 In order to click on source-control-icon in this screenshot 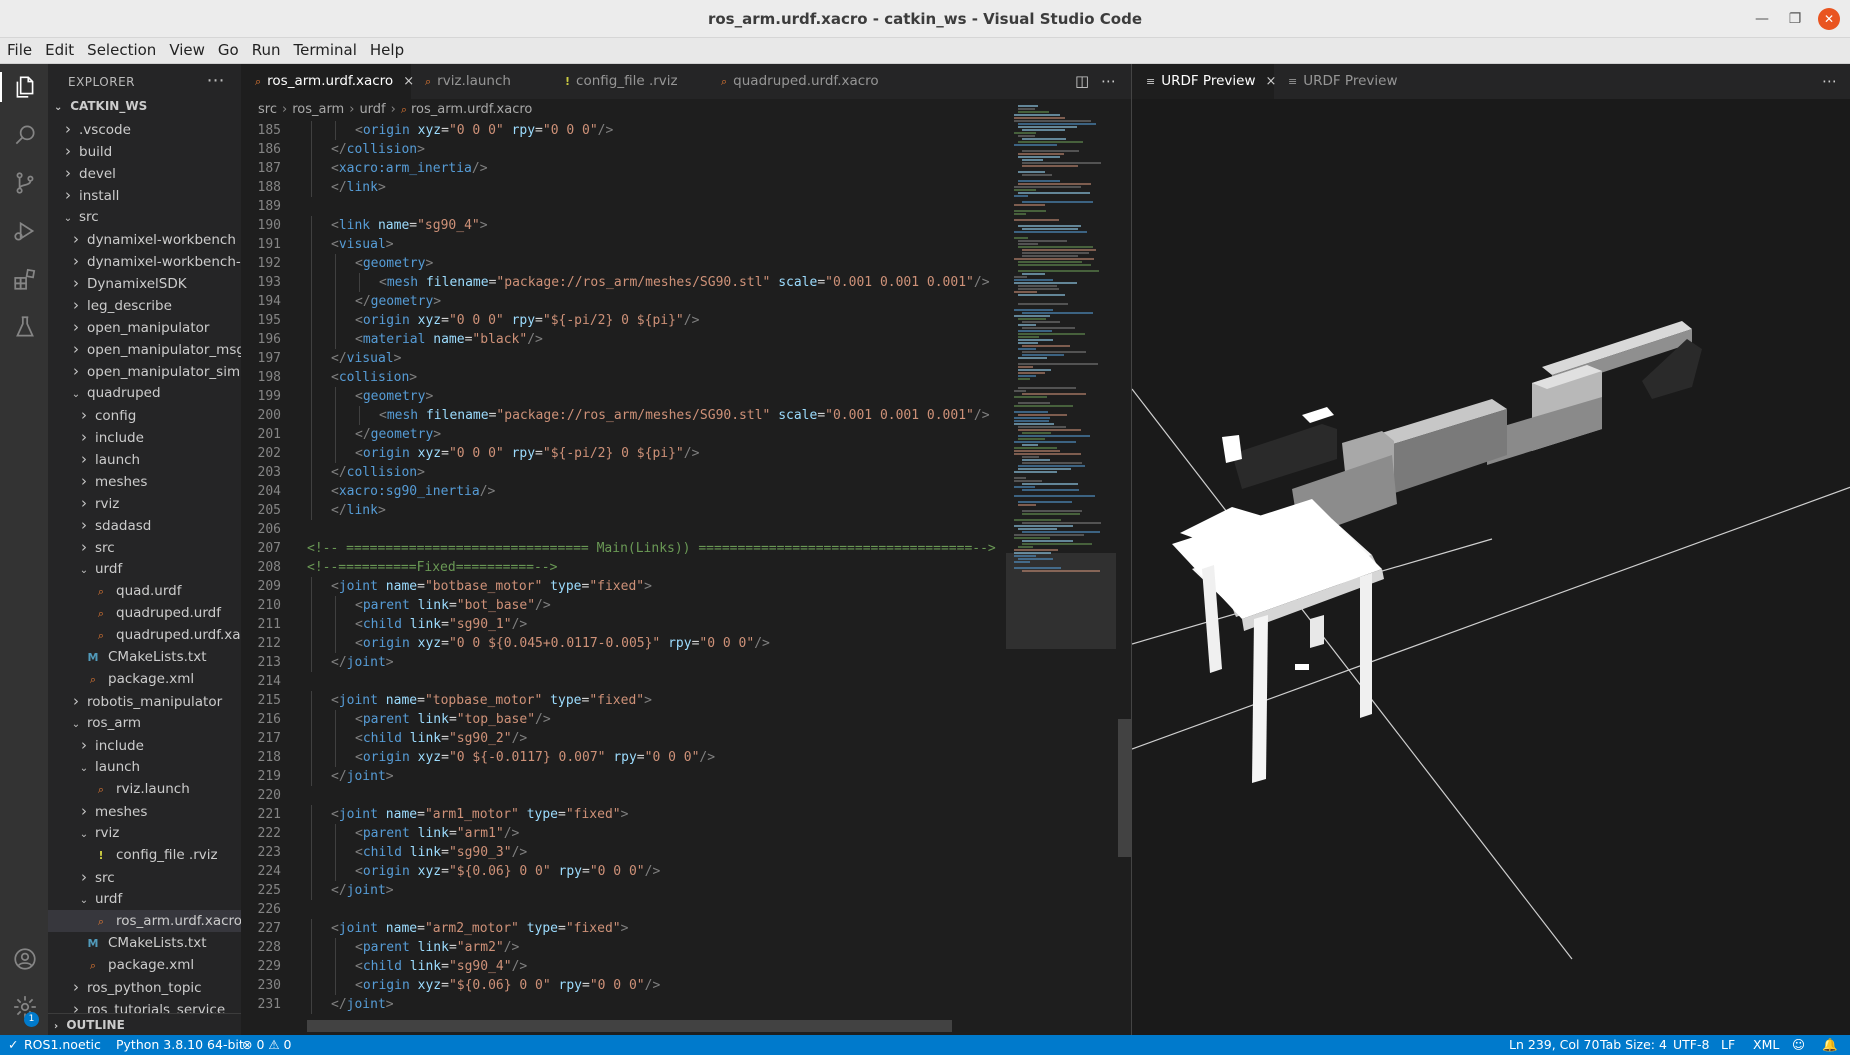, I will do `click(25, 183)`.